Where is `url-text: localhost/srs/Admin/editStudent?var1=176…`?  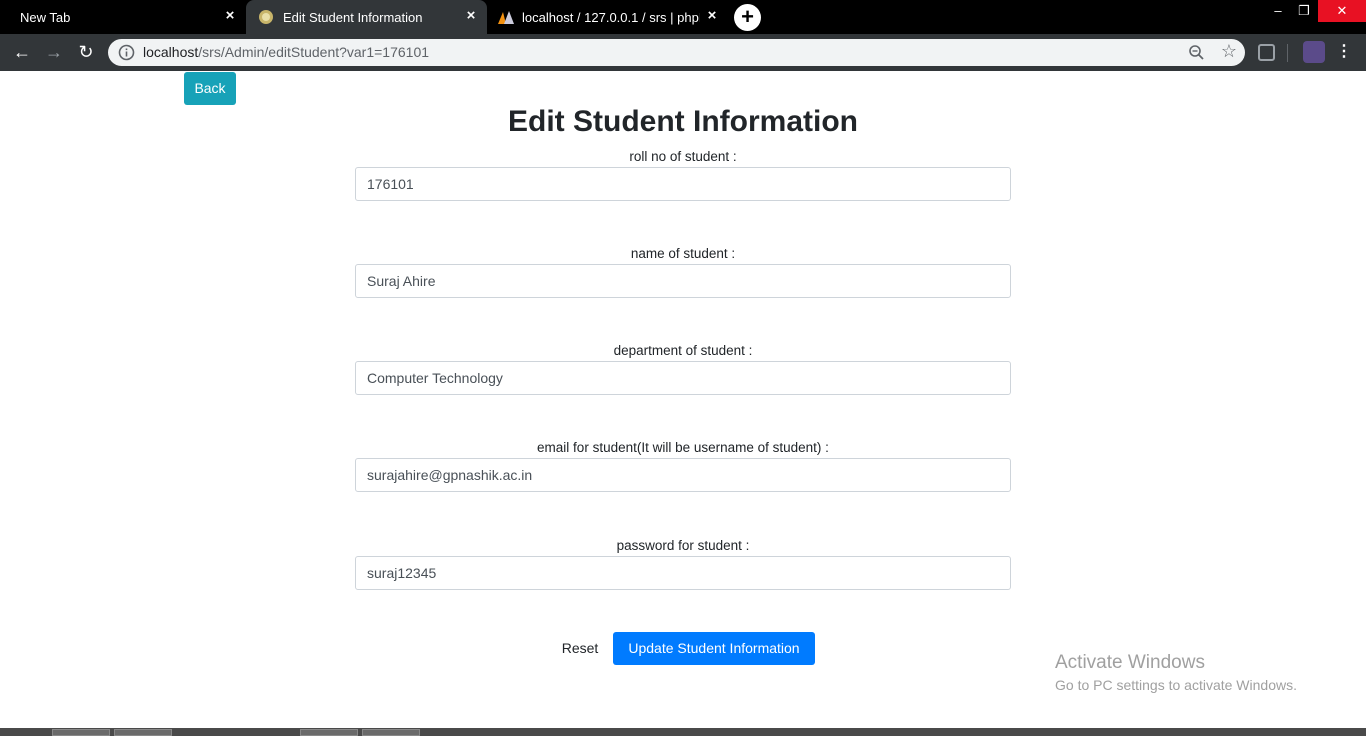 url-text: localhost/srs/Admin/editStudent?var1=176… is located at coordinates (286, 52).